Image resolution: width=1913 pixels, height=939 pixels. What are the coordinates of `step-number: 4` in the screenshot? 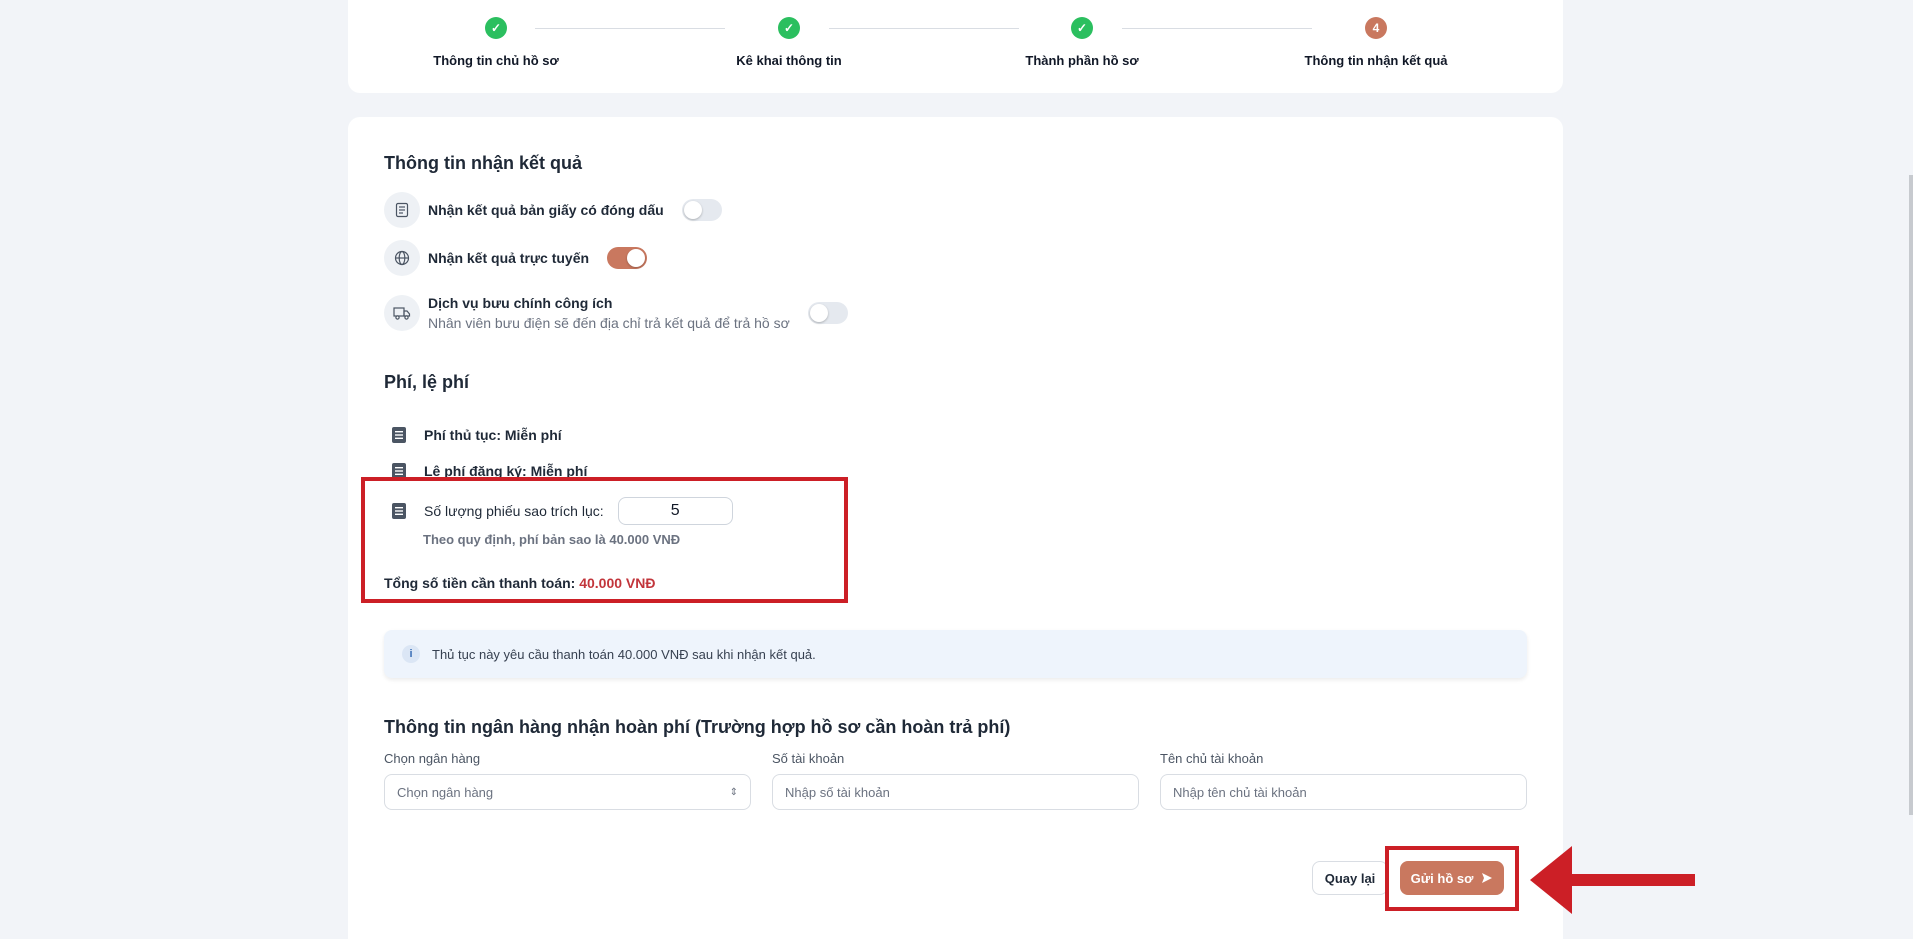 It's located at (1376, 28).